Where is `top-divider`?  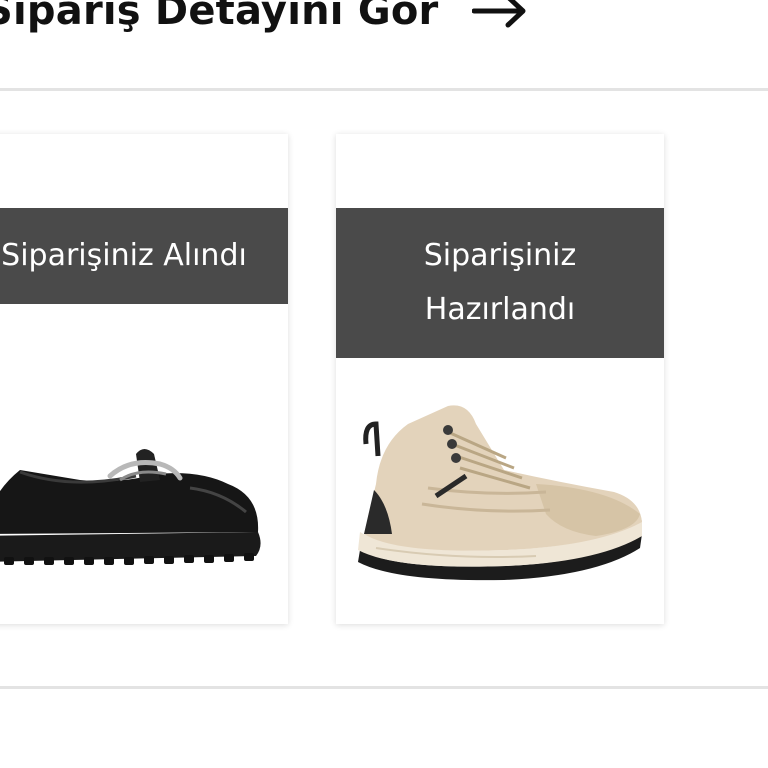 top-divider is located at coordinates (384, 89).